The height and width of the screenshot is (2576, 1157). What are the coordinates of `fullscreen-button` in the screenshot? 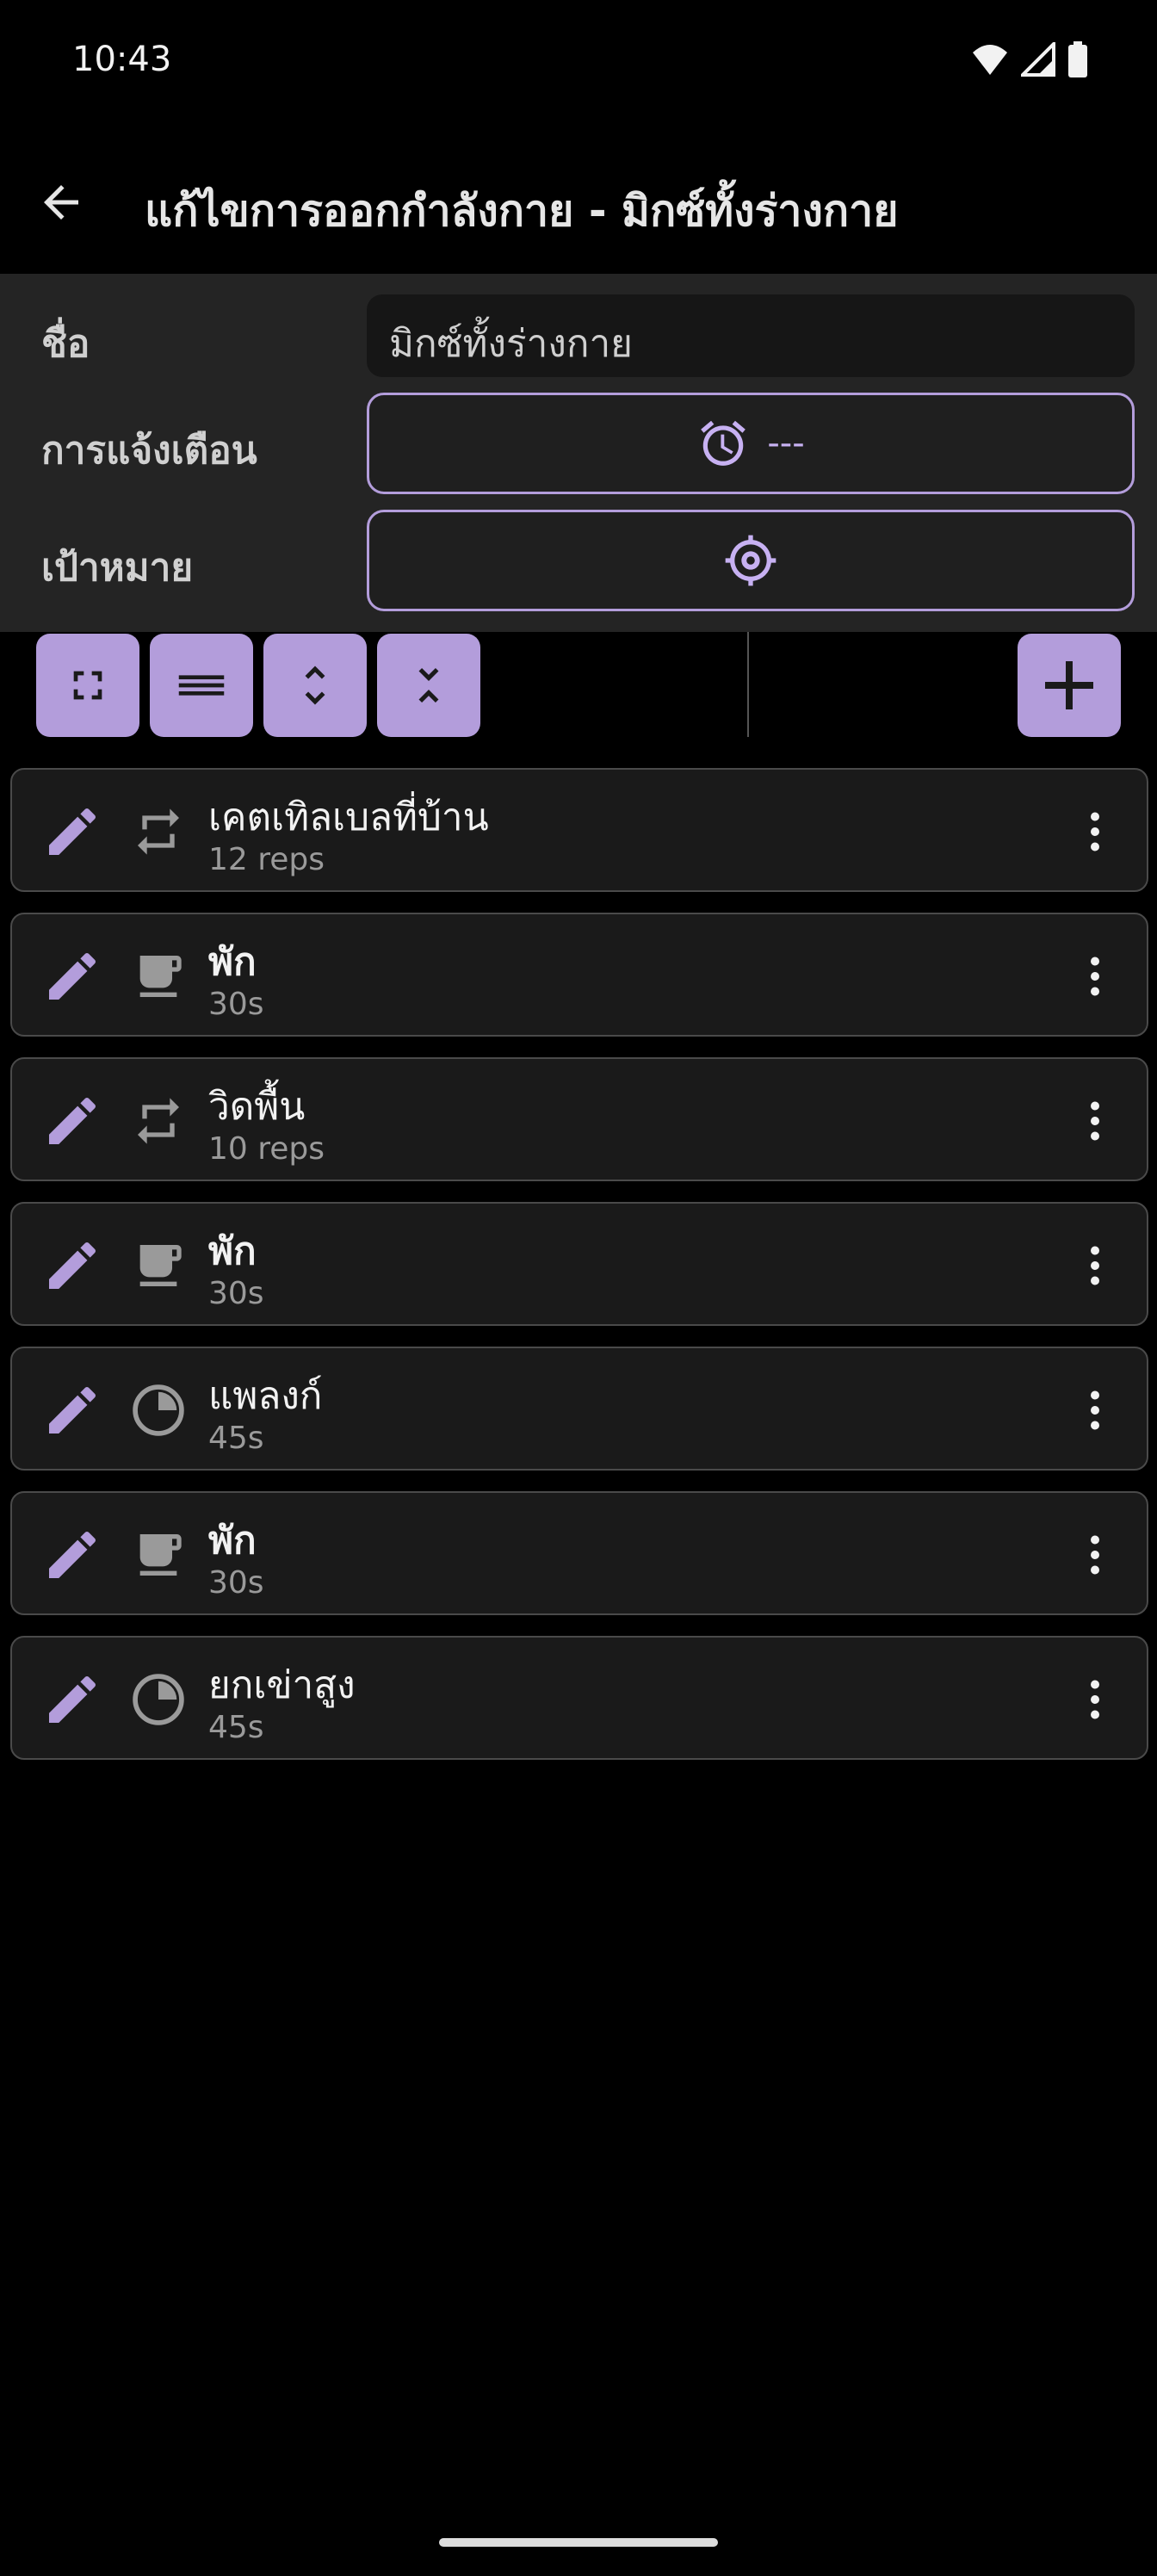 It's located at (88, 685).